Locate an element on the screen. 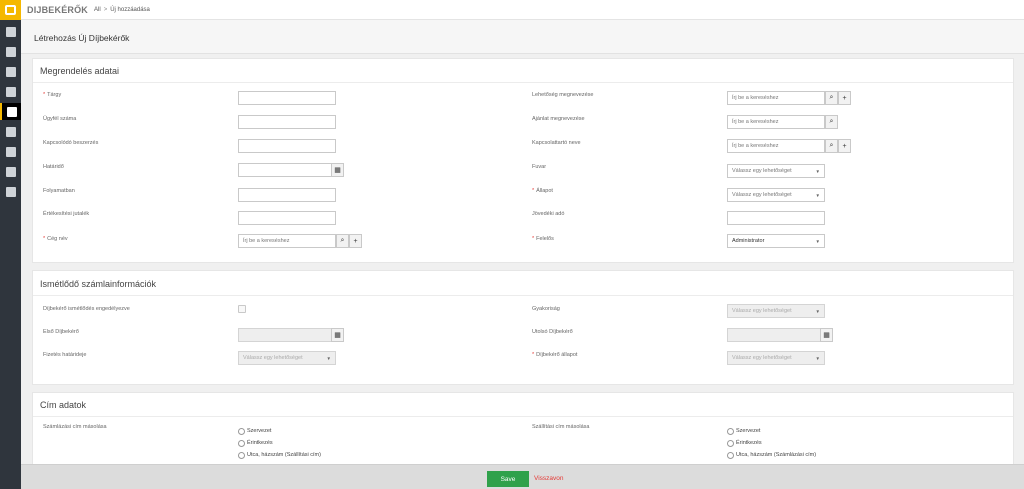 The image size is (1024, 489). save-button: Save is located at coordinates (508, 479).